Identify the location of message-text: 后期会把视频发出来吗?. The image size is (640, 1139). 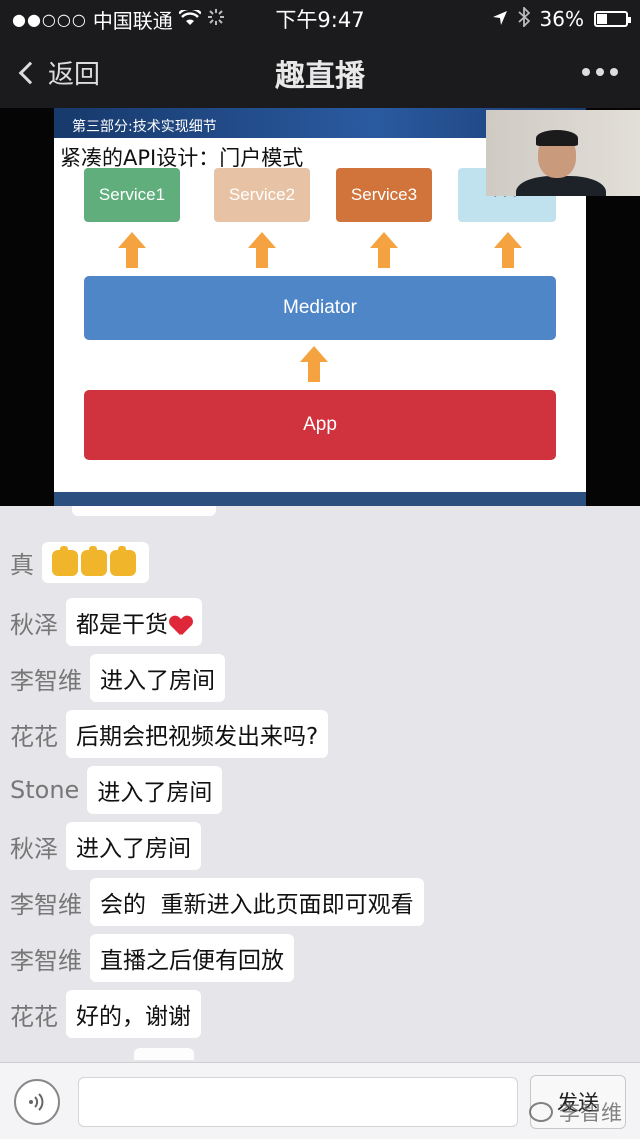
(197, 734).